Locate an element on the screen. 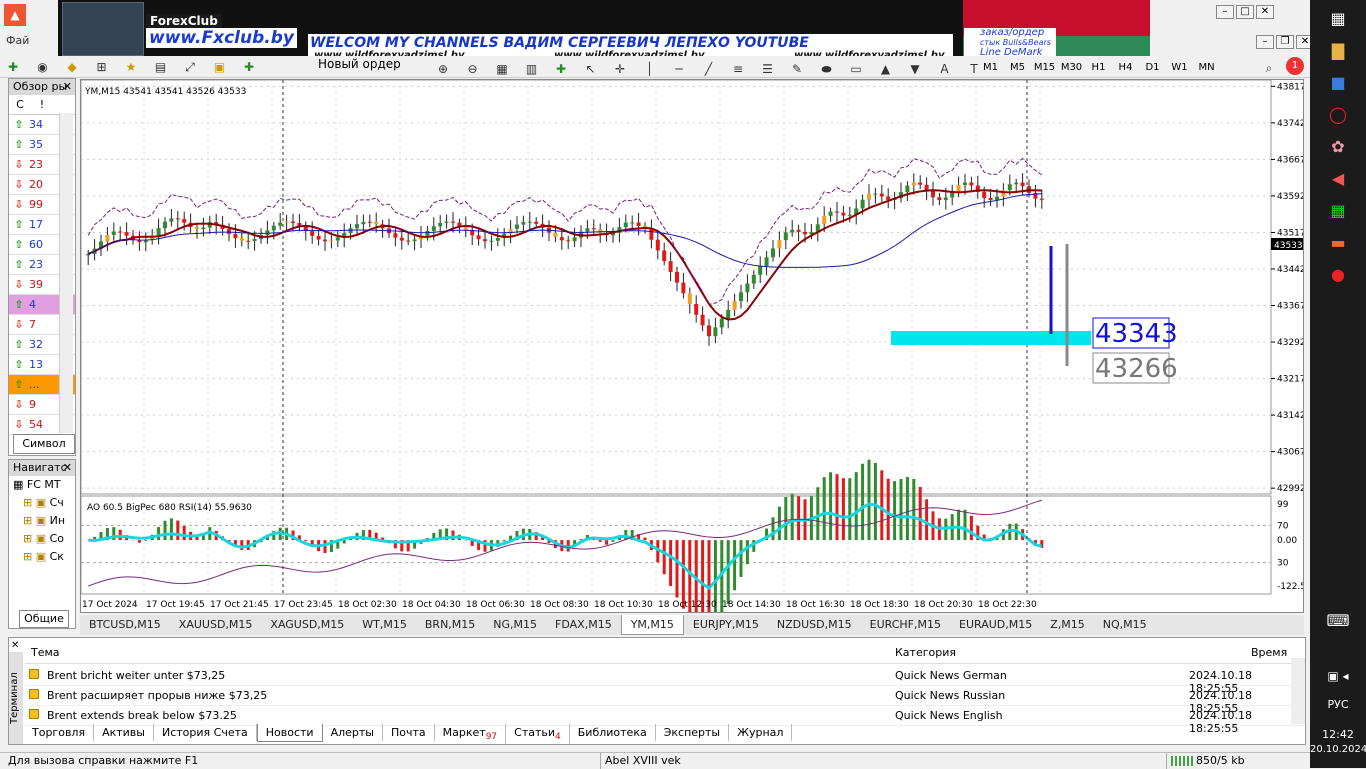 This screenshot has width=1366, height=769. triangle-icon: ▲ is located at coordinates (886, 69).